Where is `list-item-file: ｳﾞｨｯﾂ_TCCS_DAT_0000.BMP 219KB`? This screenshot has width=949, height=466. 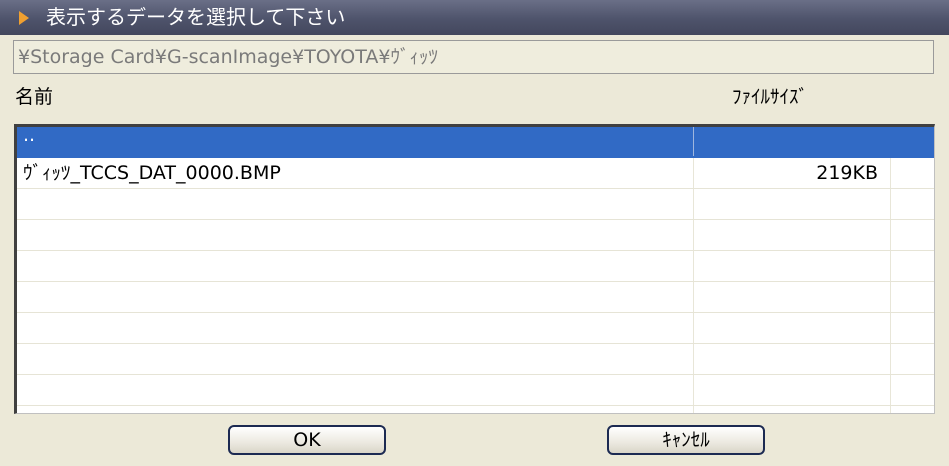
list-item-file: ｳﾞｨｯﾂ_TCCS_DAT_0000.BMP 219KB is located at coordinates (475, 173).